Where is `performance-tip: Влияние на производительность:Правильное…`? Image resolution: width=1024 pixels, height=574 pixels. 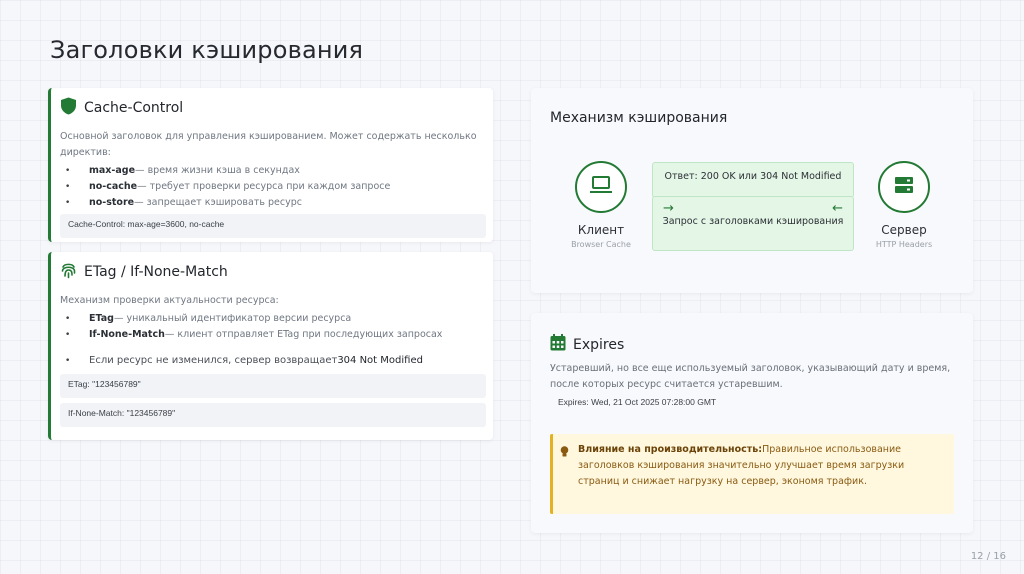 performance-tip: Влияние на производительность:Правильное… is located at coordinates (752, 474).